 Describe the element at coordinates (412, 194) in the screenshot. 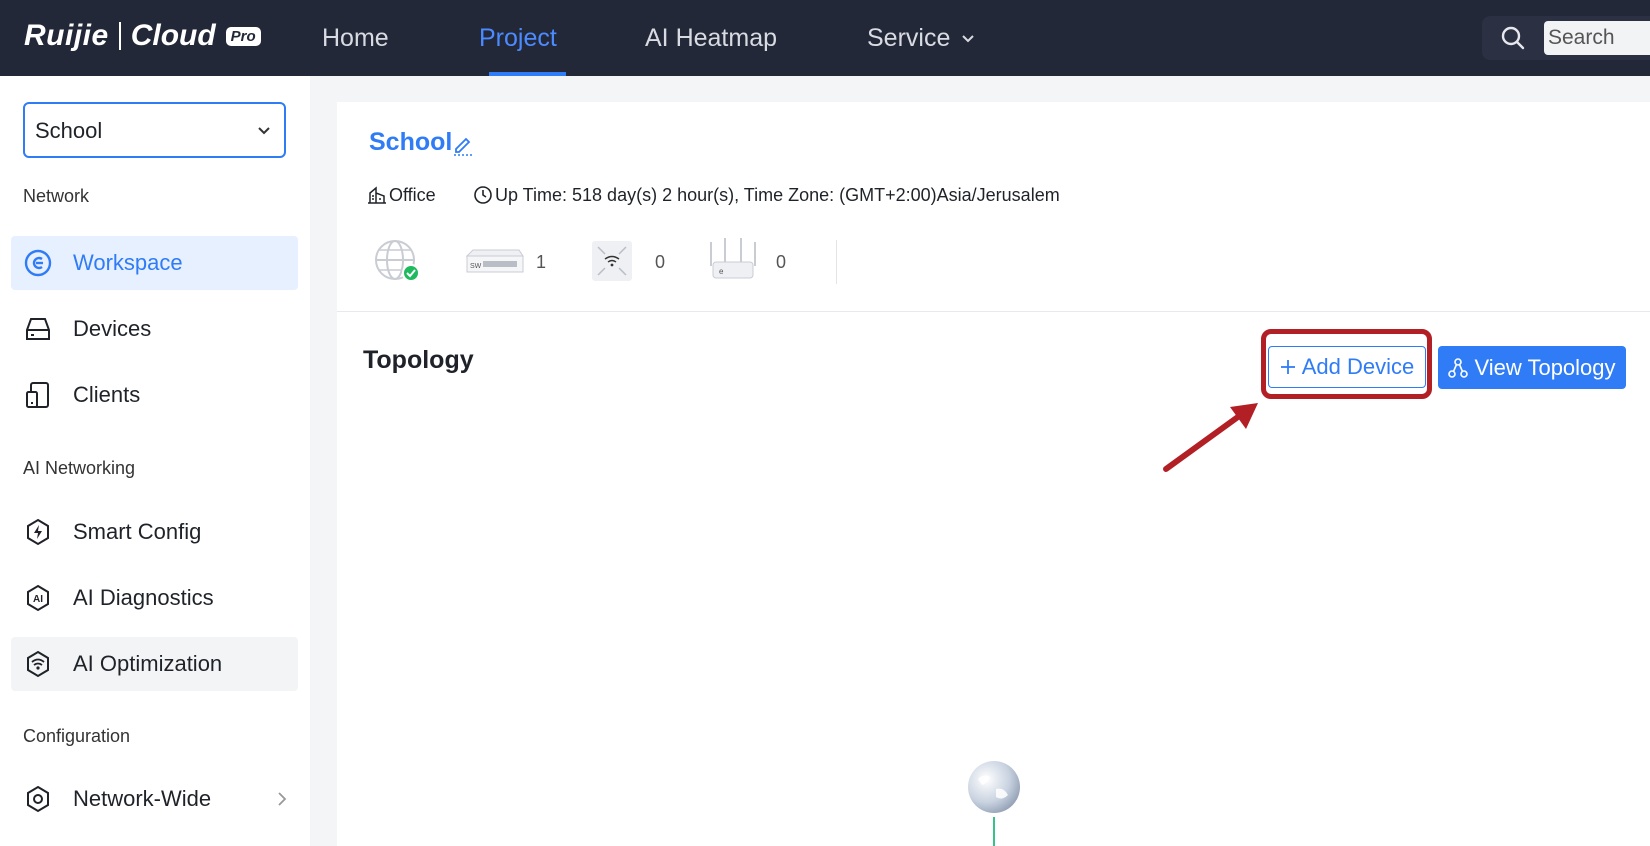

I see `scenario-label: Office` at that location.